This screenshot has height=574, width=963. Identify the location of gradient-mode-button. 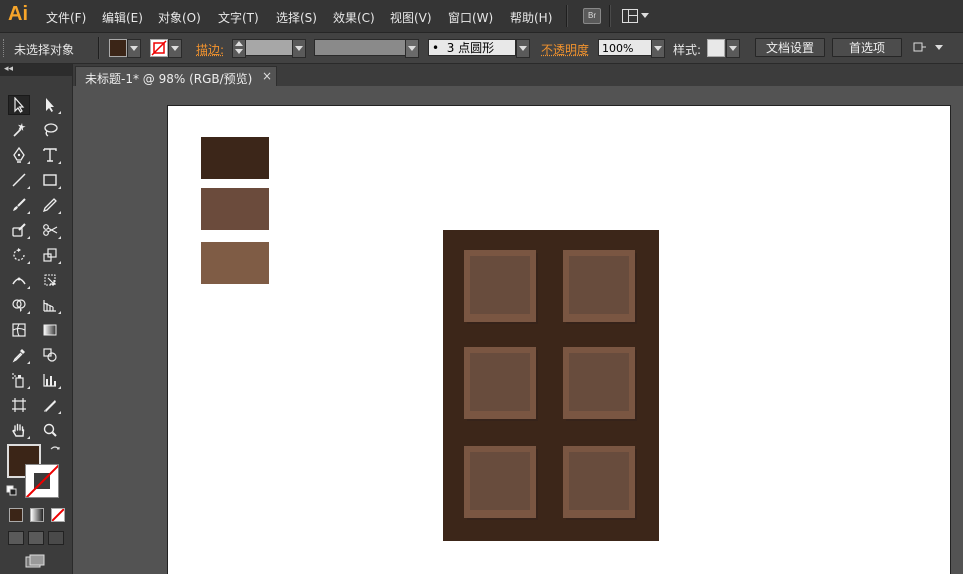
(37, 515).